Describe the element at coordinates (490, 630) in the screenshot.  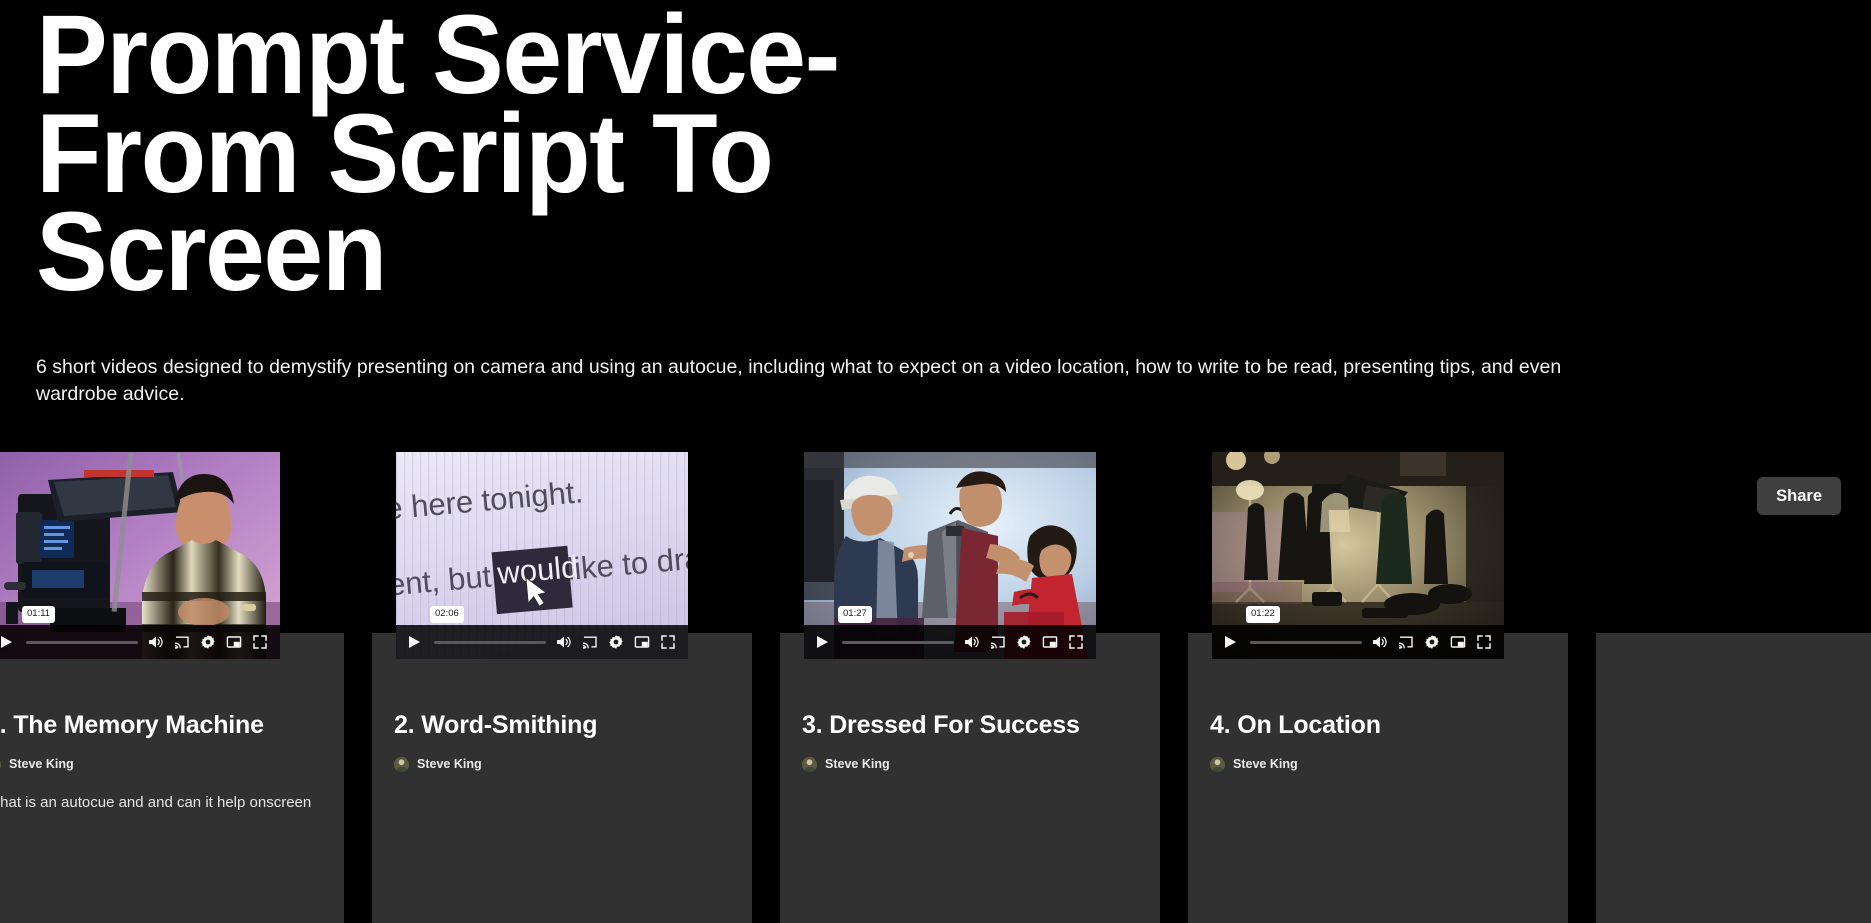
I see `progress-bar: 02:06` at that location.